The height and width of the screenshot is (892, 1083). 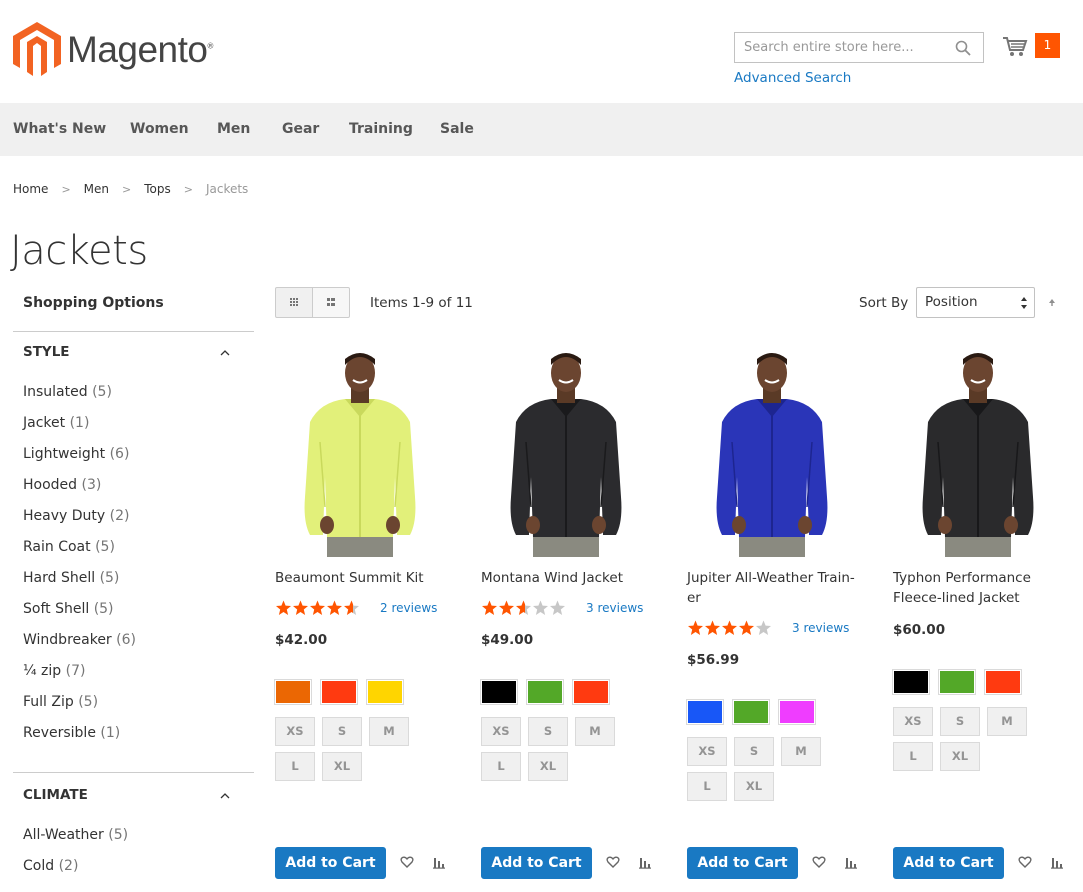 What do you see at coordinates (46, 352) in the screenshot?
I see `filter-title-style: STYLE` at bounding box center [46, 352].